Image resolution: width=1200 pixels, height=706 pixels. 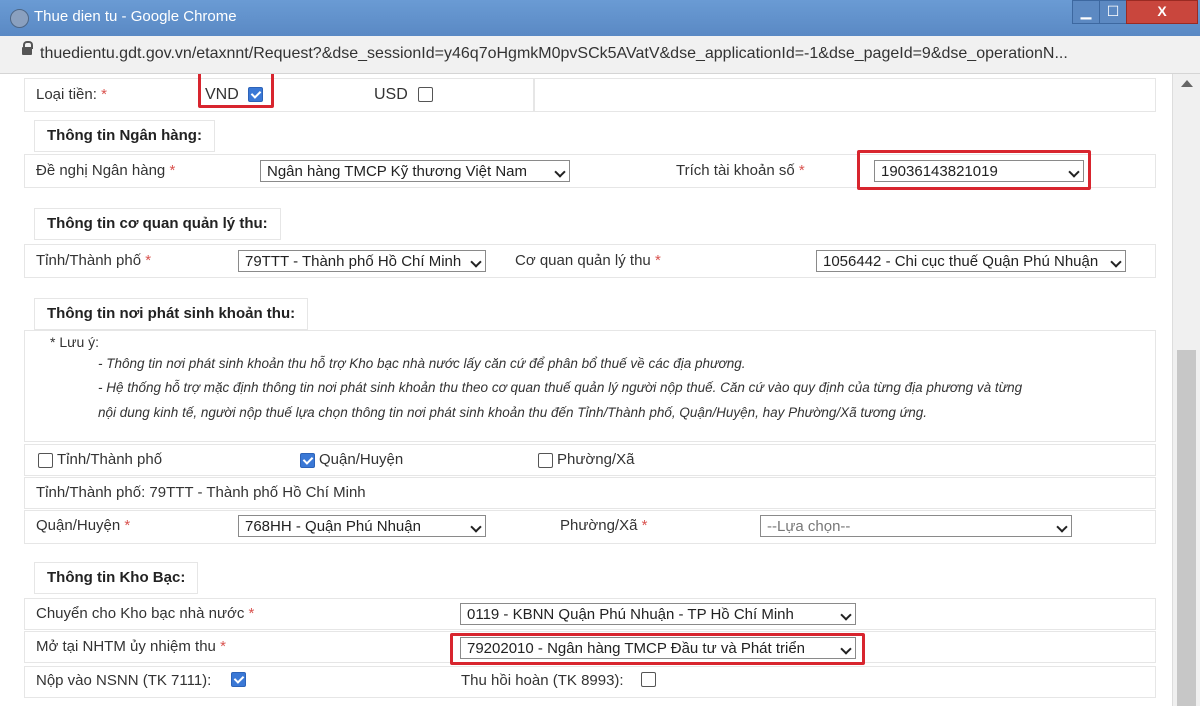 I want to click on currency-label: Loại tiền: *, so click(x=71, y=94).